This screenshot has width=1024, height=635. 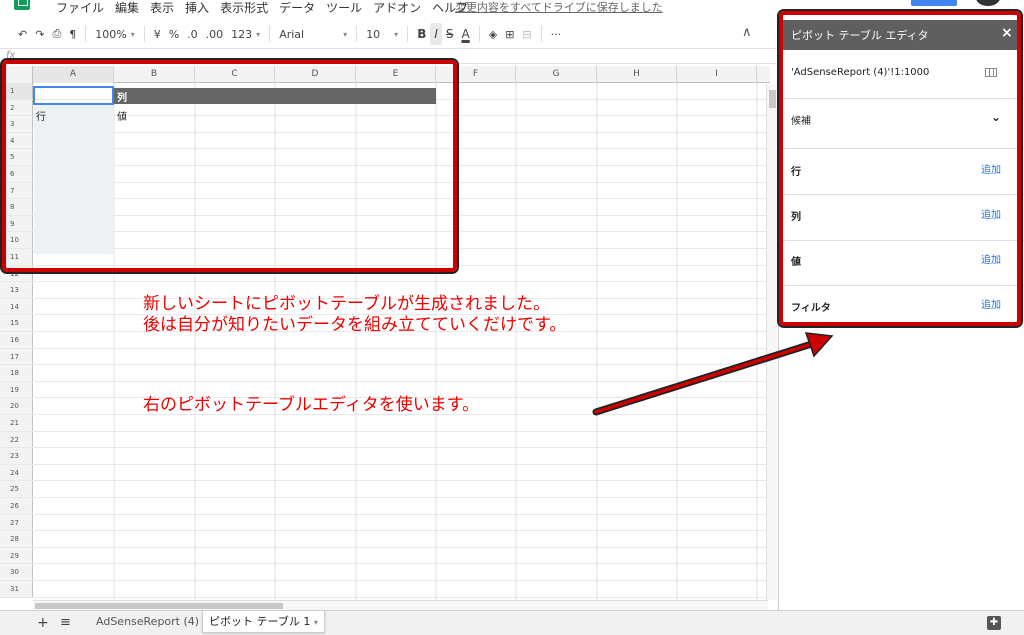 What do you see at coordinates (385, 440) in the screenshot?
I see `grid-row: 22` at bounding box center [385, 440].